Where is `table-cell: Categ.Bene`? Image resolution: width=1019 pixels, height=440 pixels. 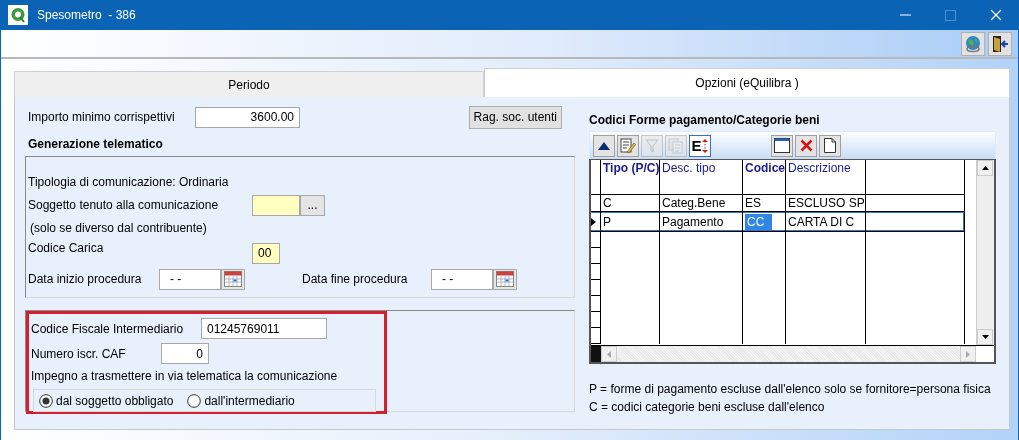 table-cell: Categ.Bene is located at coordinates (701, 203).